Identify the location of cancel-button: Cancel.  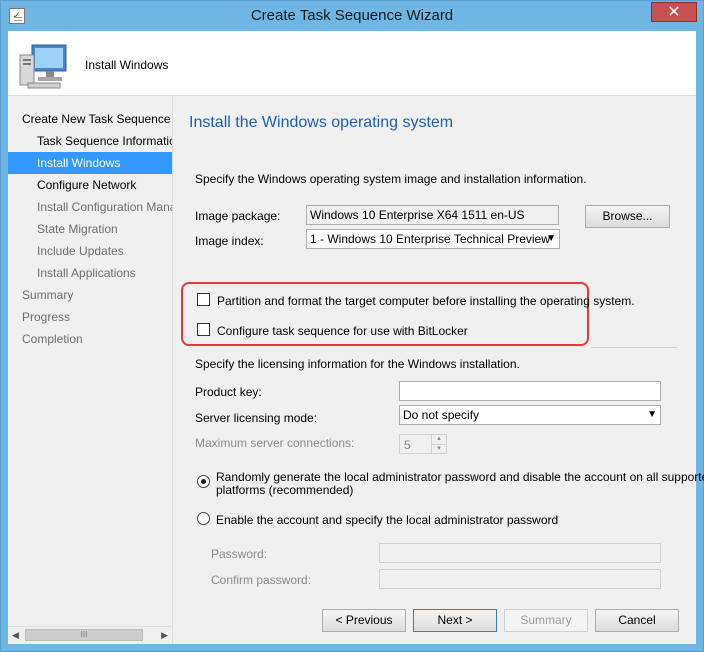
(637, 620).